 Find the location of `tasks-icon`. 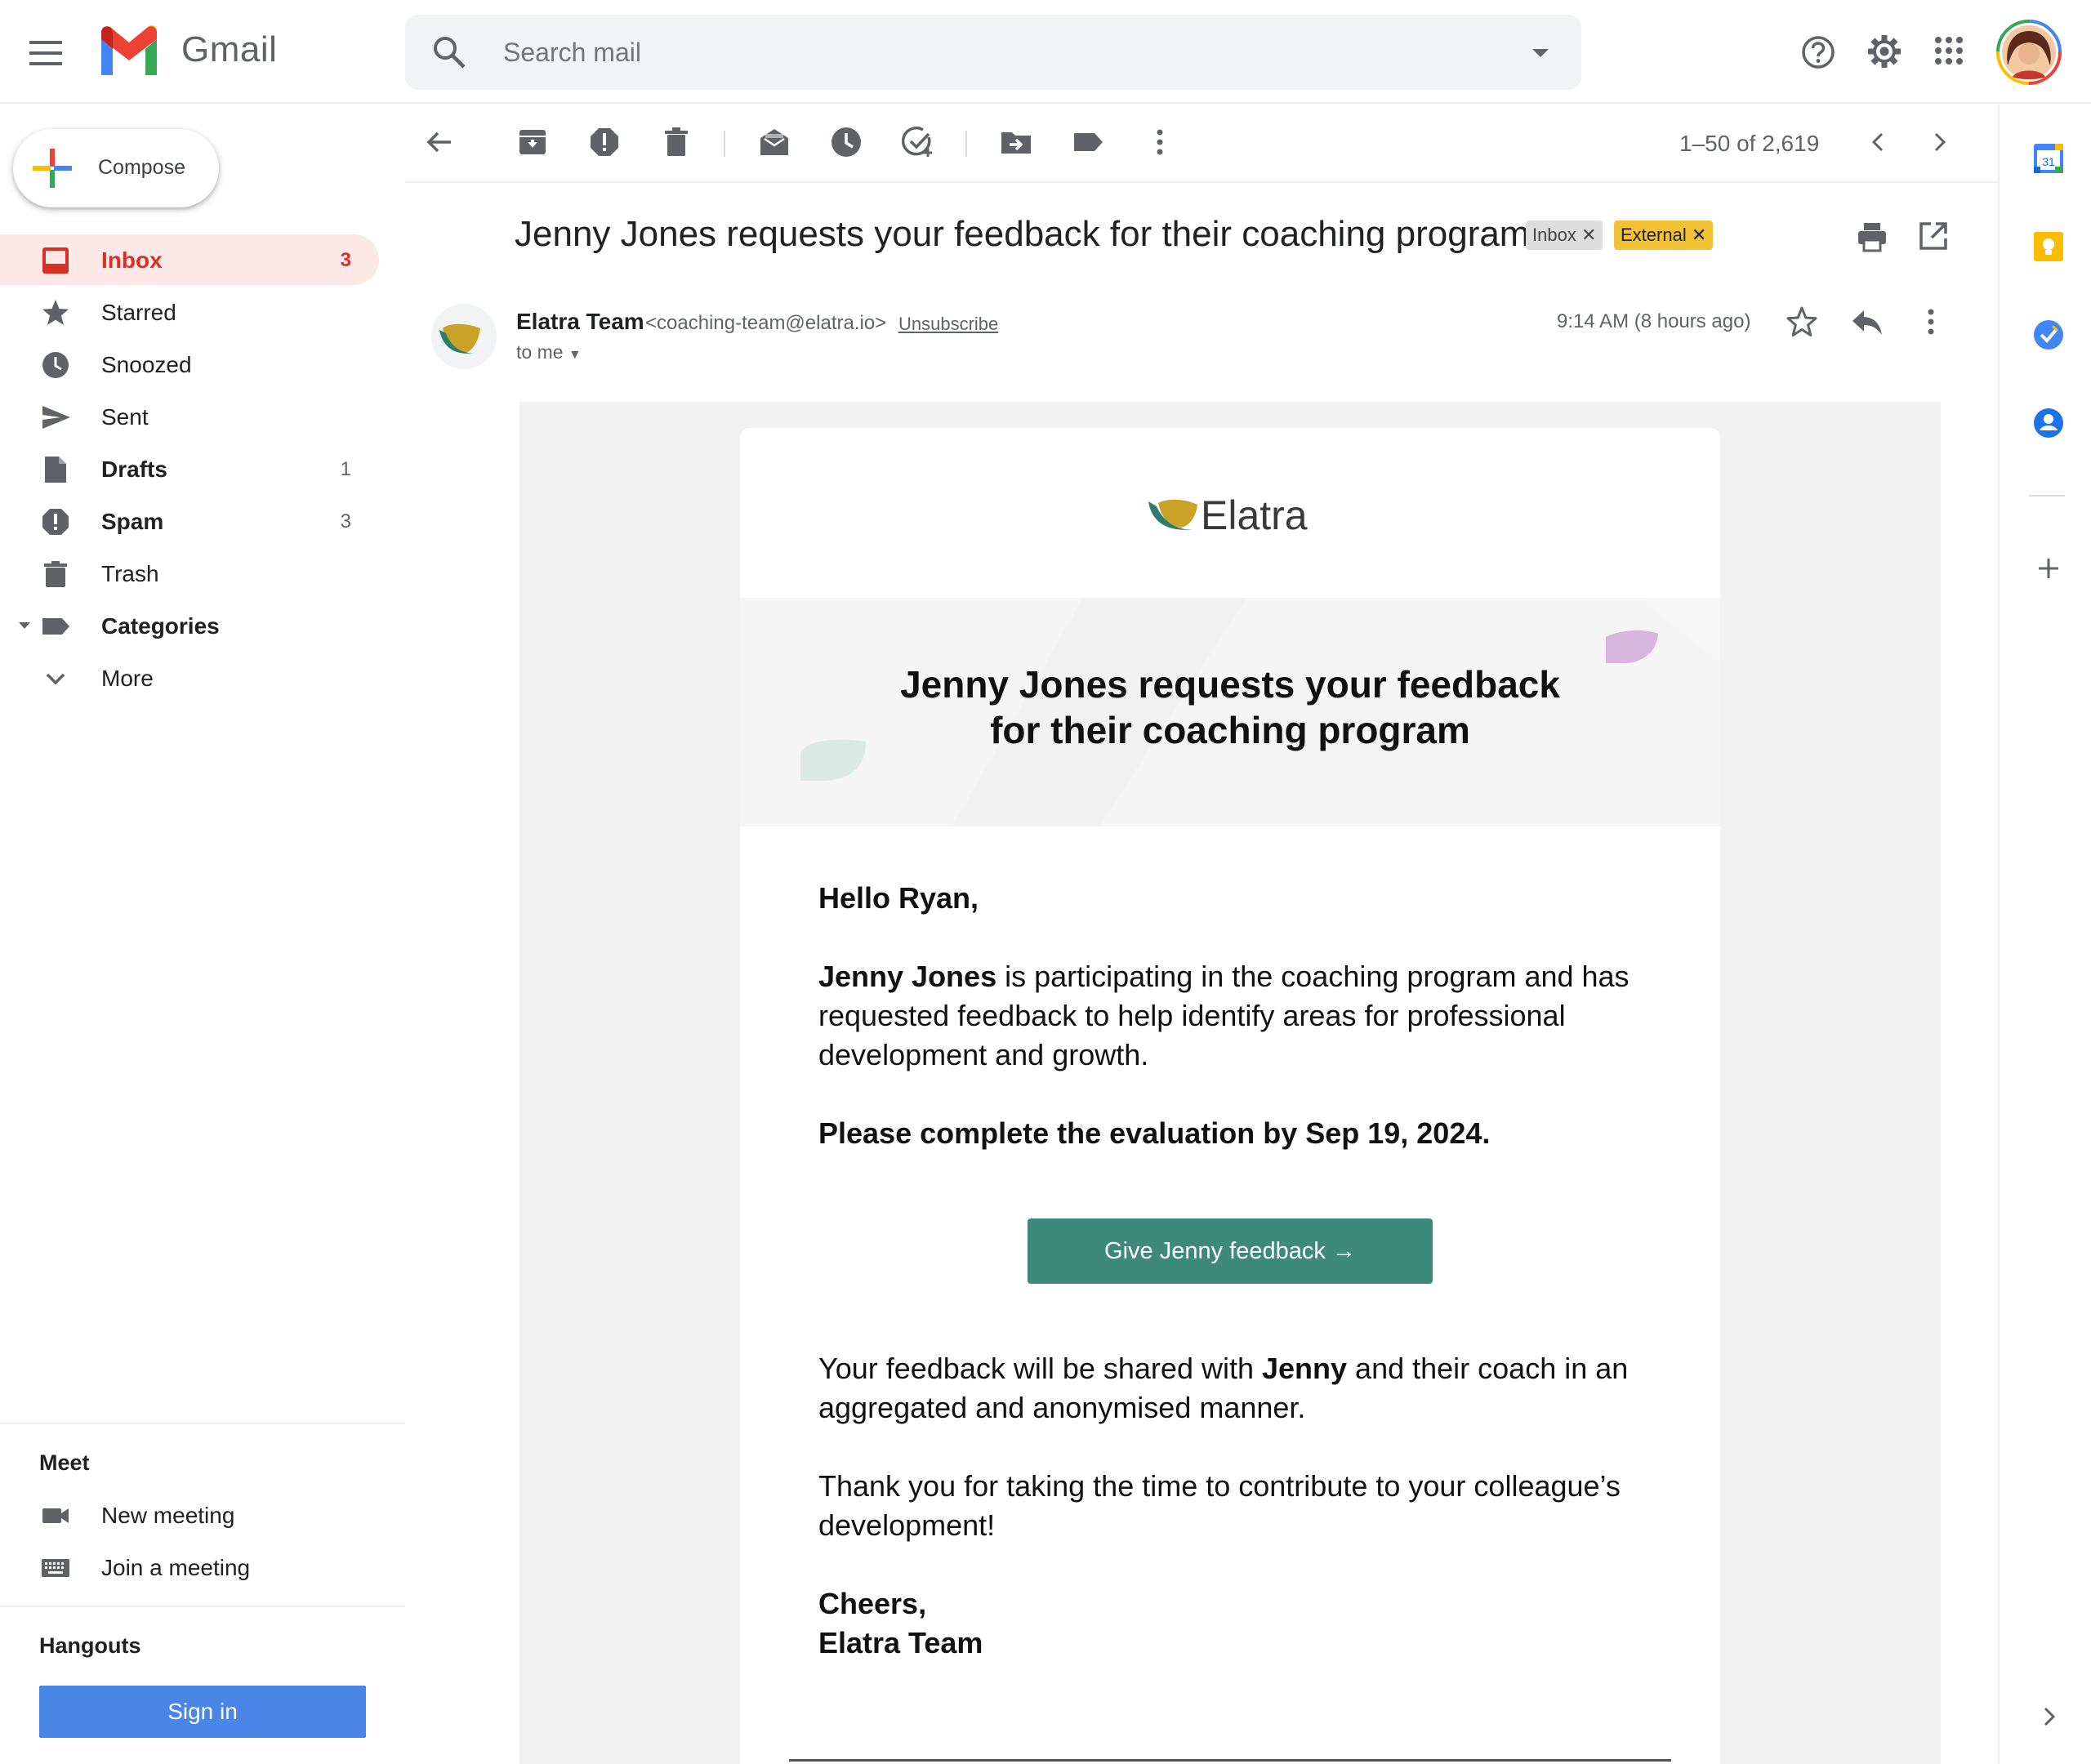

tasks-icon is located at coordinates (2048, 334).